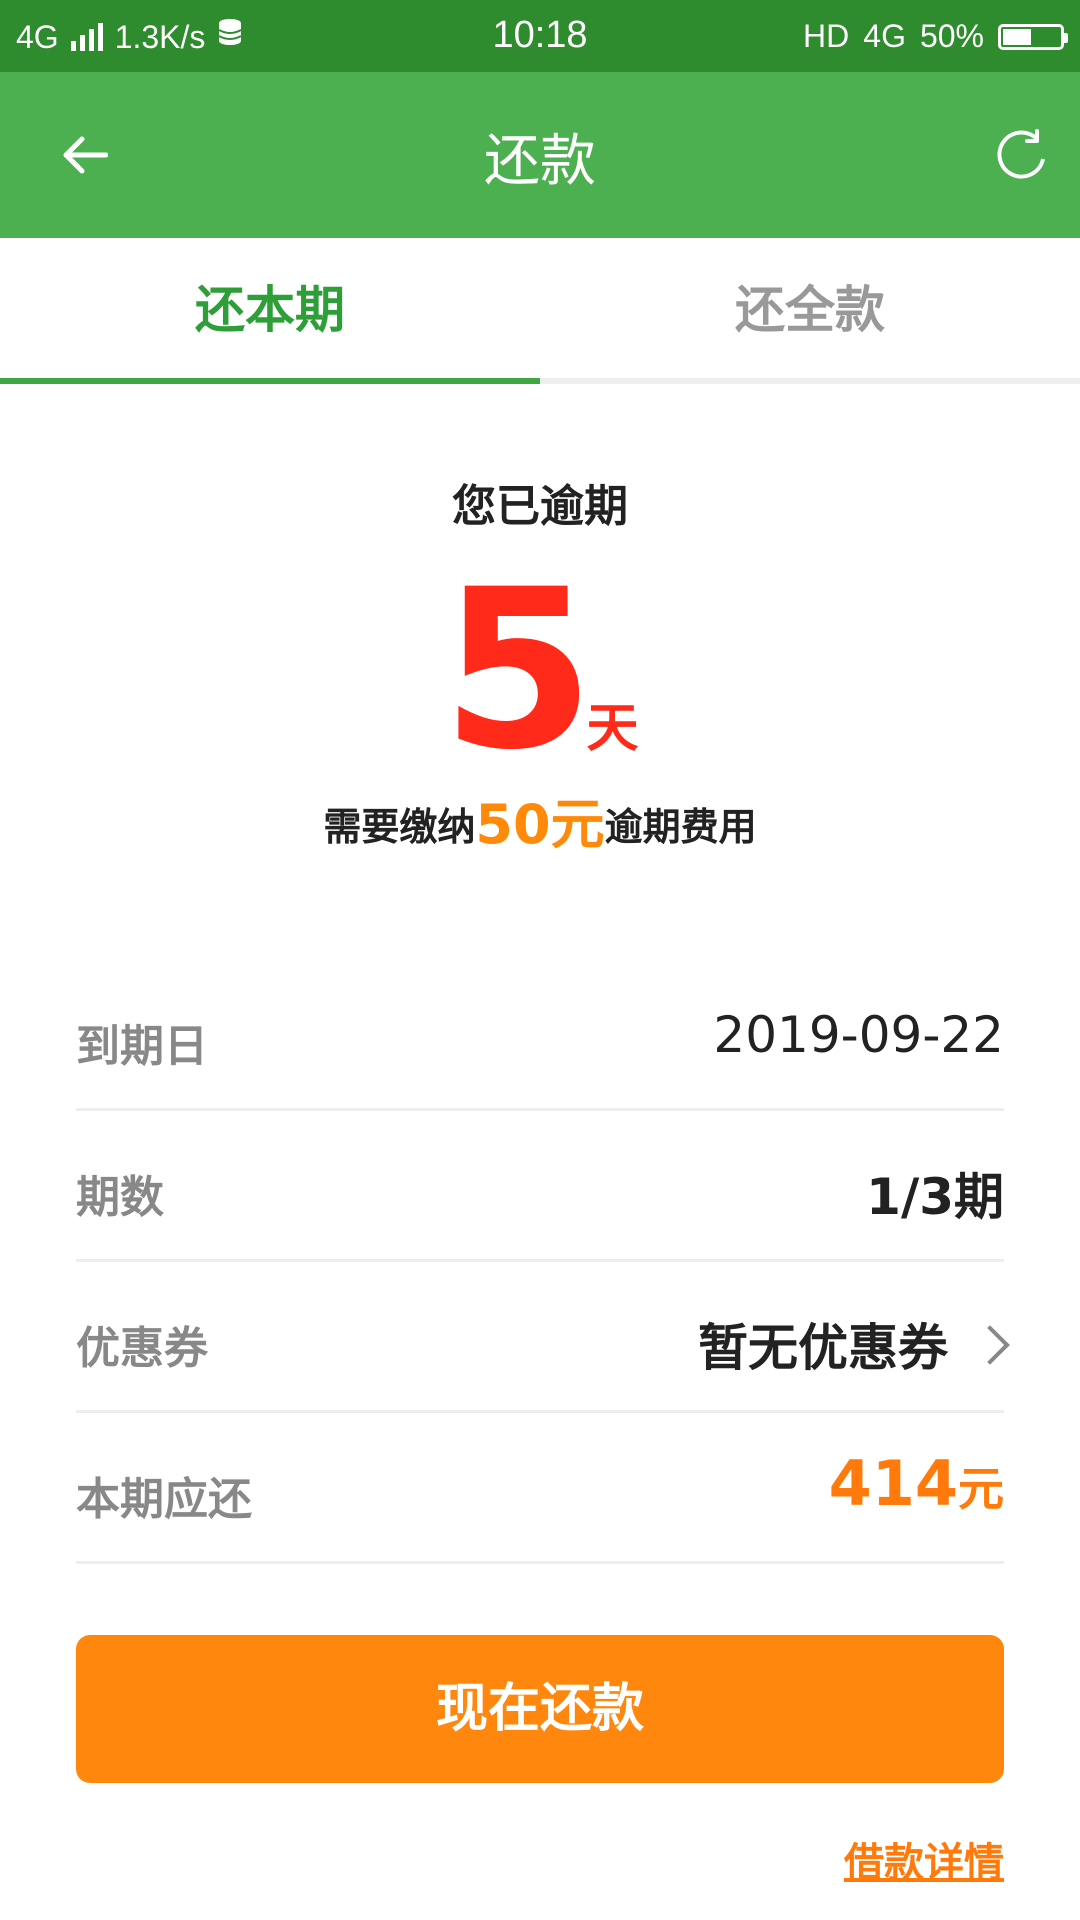 Image resolution: width=1080 pixels, height=1920 pixels. I want to click on amount-due-row: 本期应还 414元, so click(540, 1488).